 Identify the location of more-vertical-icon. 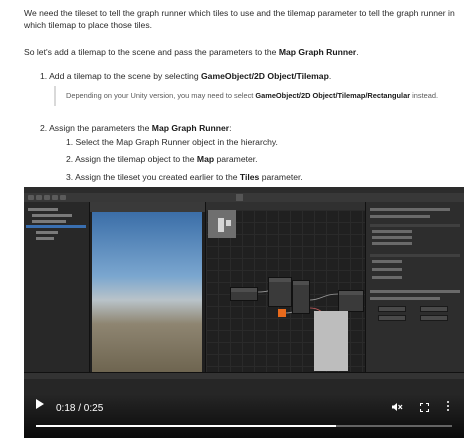
(448, 407).